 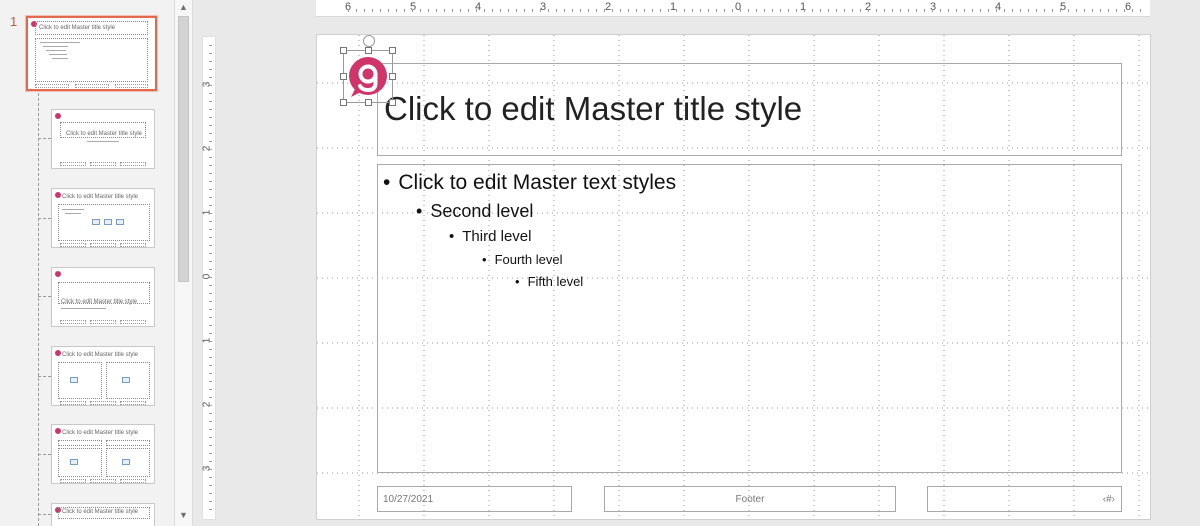 I want to click on master-title-text: Click to edit Master title style, so click(x=593, y=109).